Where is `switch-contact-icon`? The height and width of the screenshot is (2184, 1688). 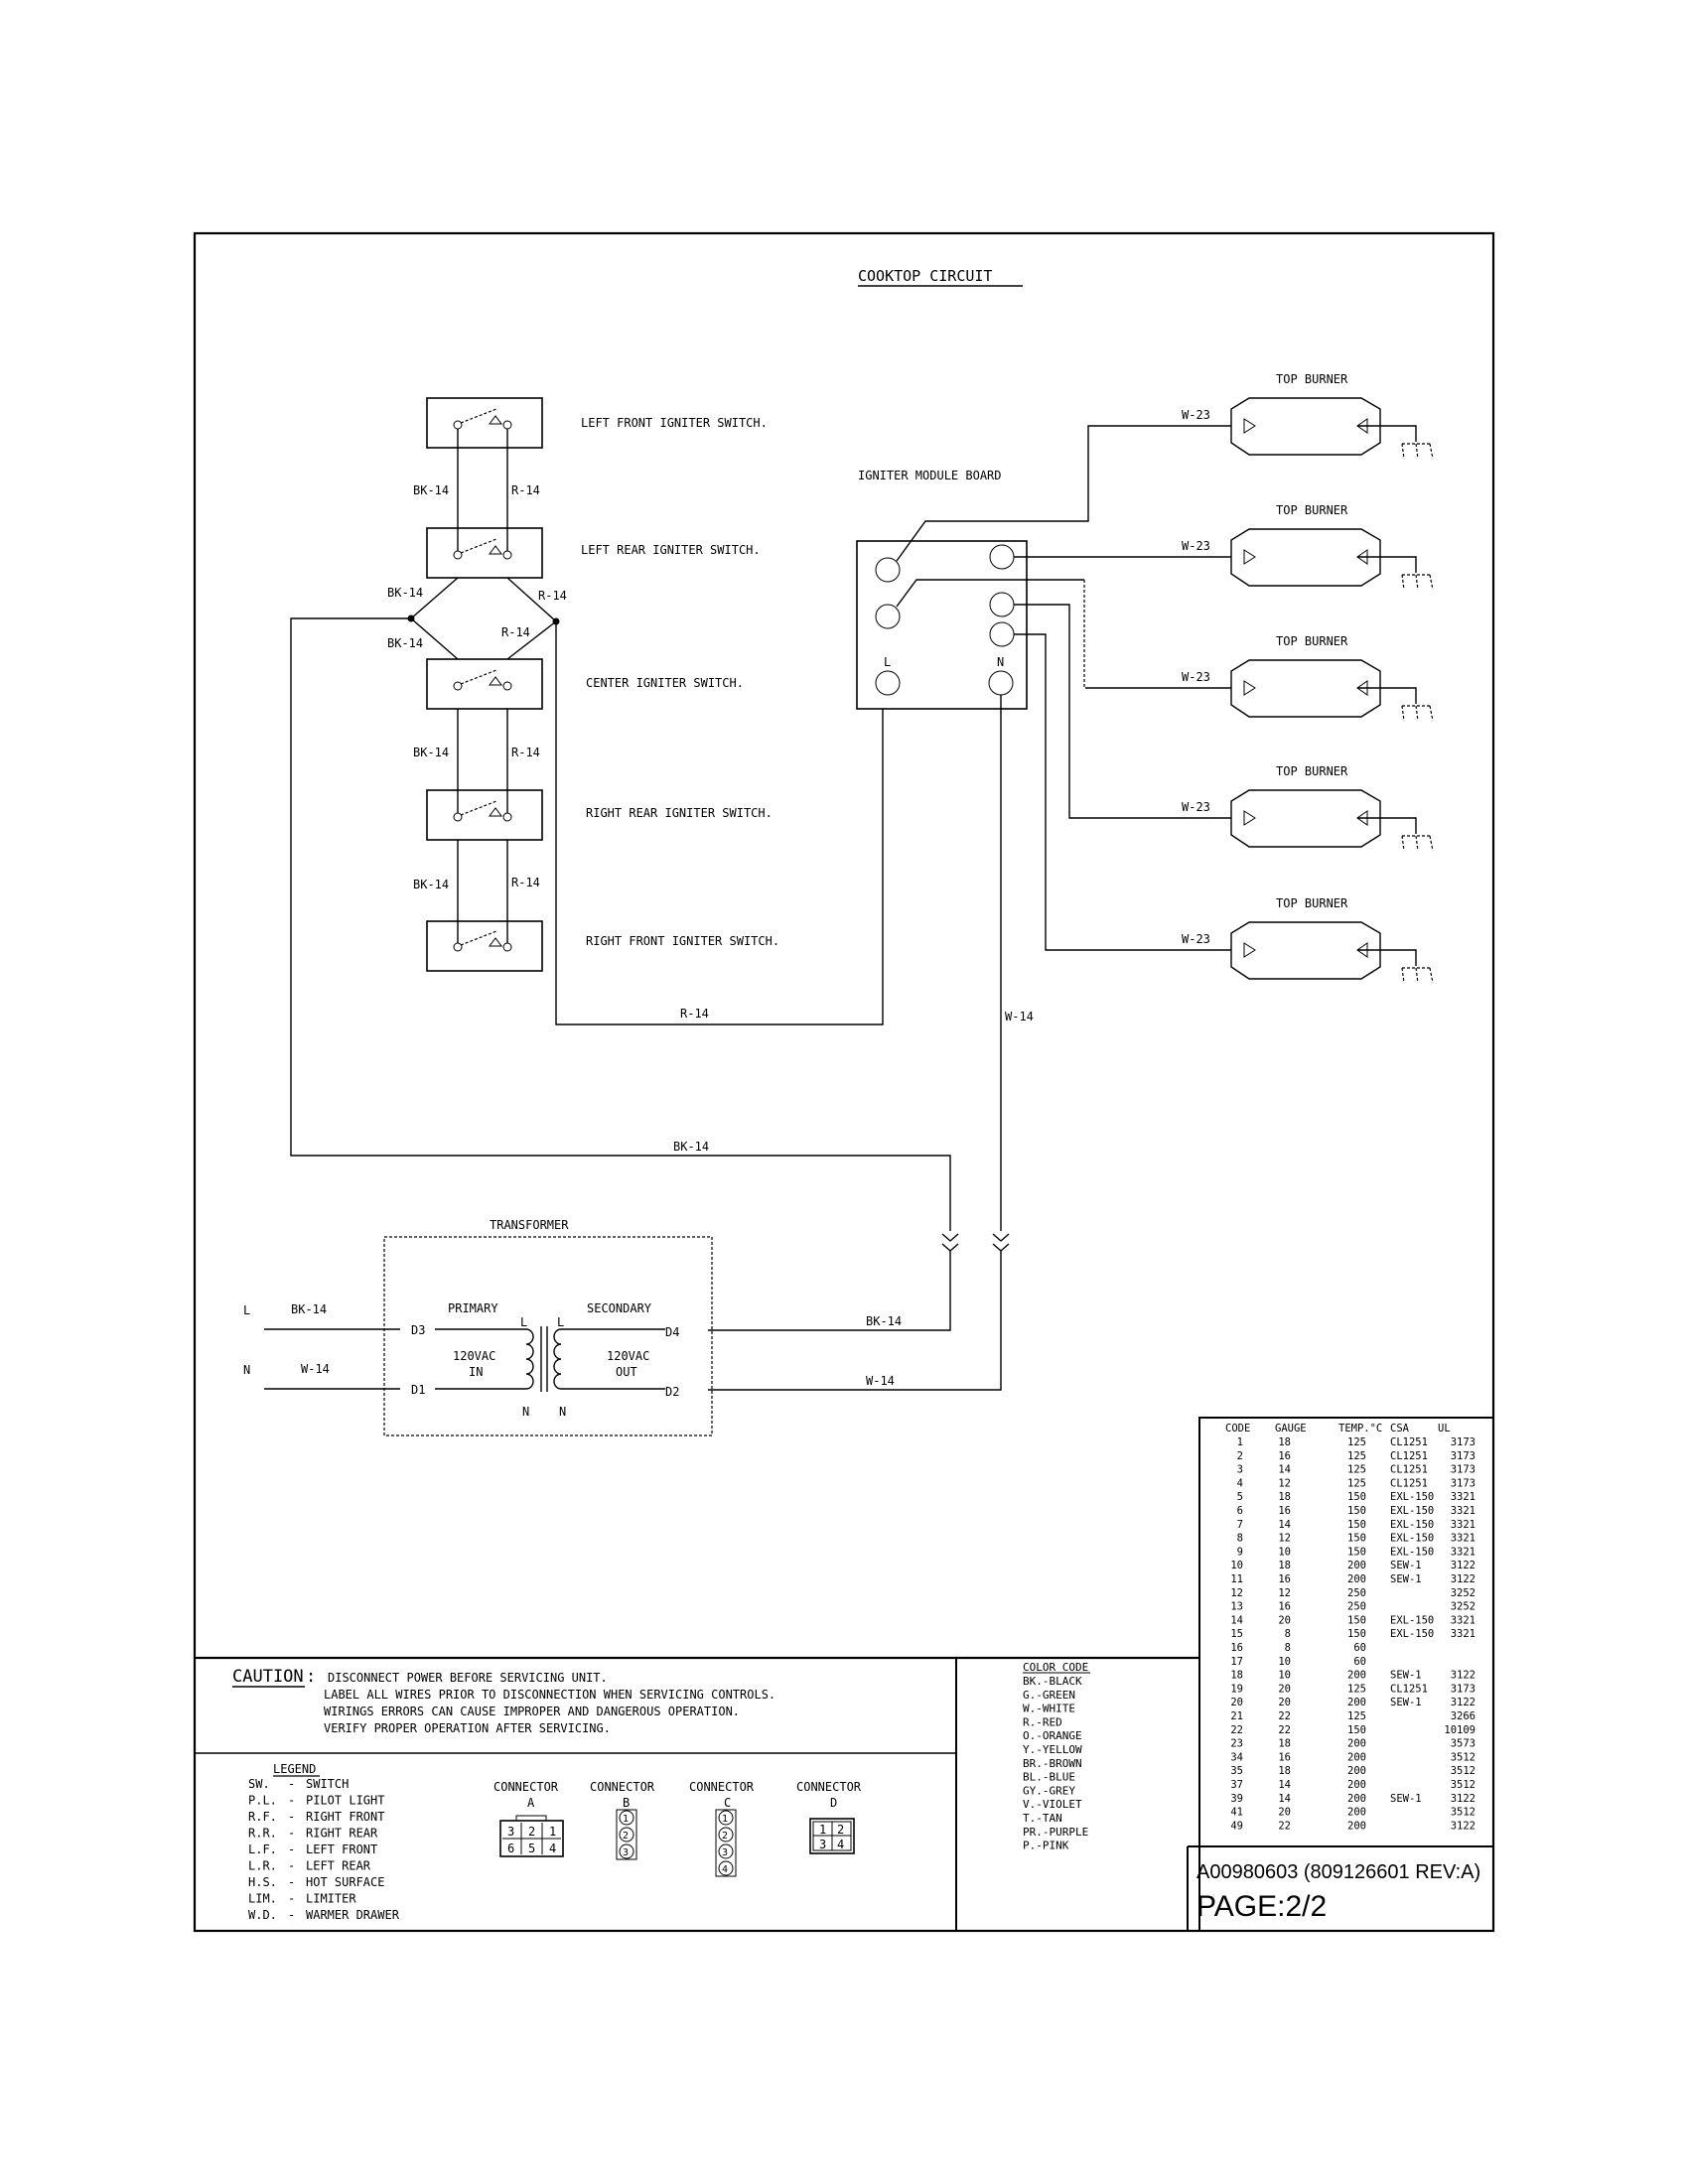 switch-contact-icon is located at coordinates (507, 686).